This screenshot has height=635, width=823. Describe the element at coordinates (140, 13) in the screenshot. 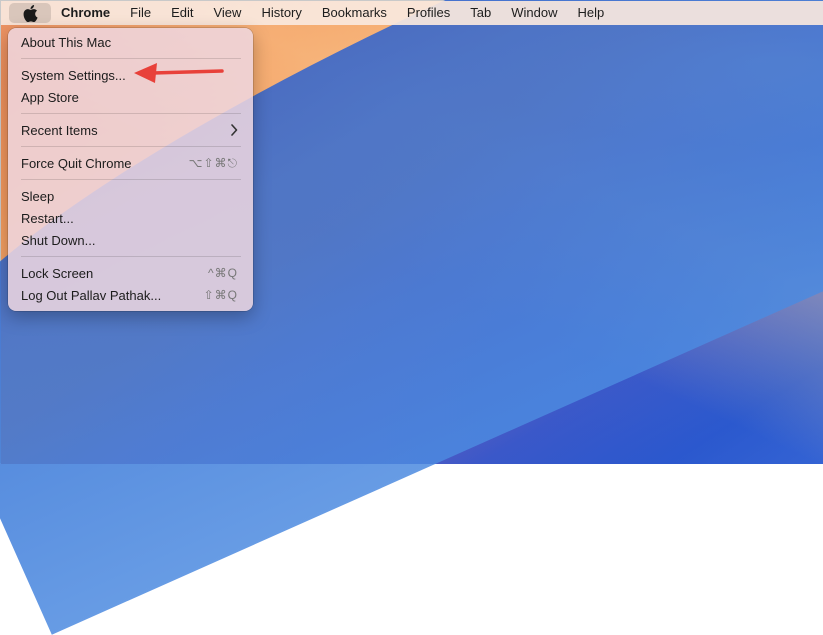

I see `menu-file: File` at that location.